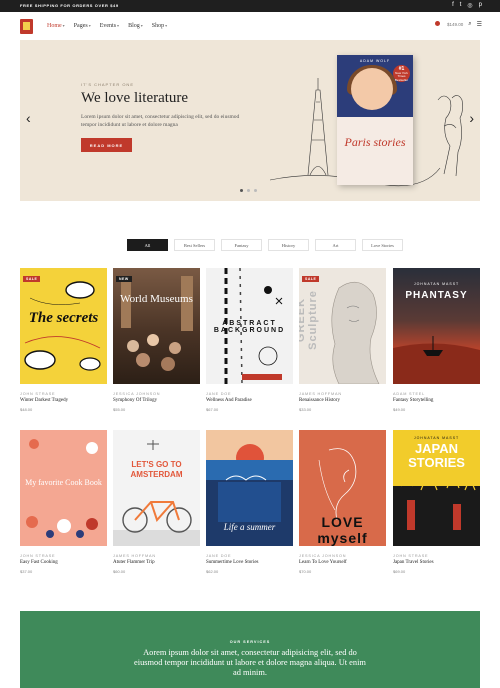  What do you see at coordinates (461, 5) in the screenshot?
I see `twitter-icon: t` at bounding box center [461, 5].